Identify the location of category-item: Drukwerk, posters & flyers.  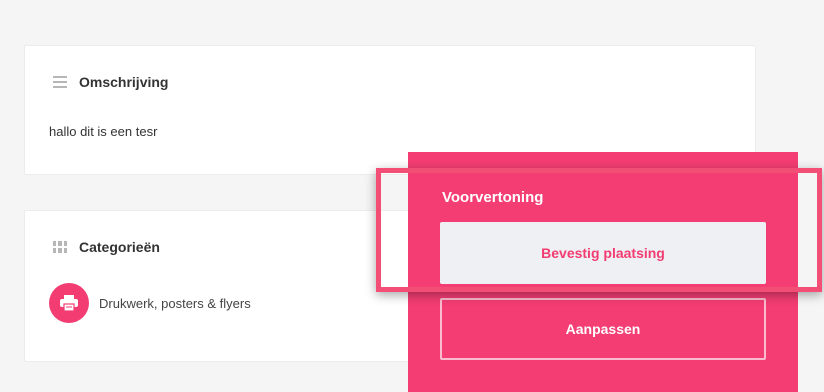
(150, 303).